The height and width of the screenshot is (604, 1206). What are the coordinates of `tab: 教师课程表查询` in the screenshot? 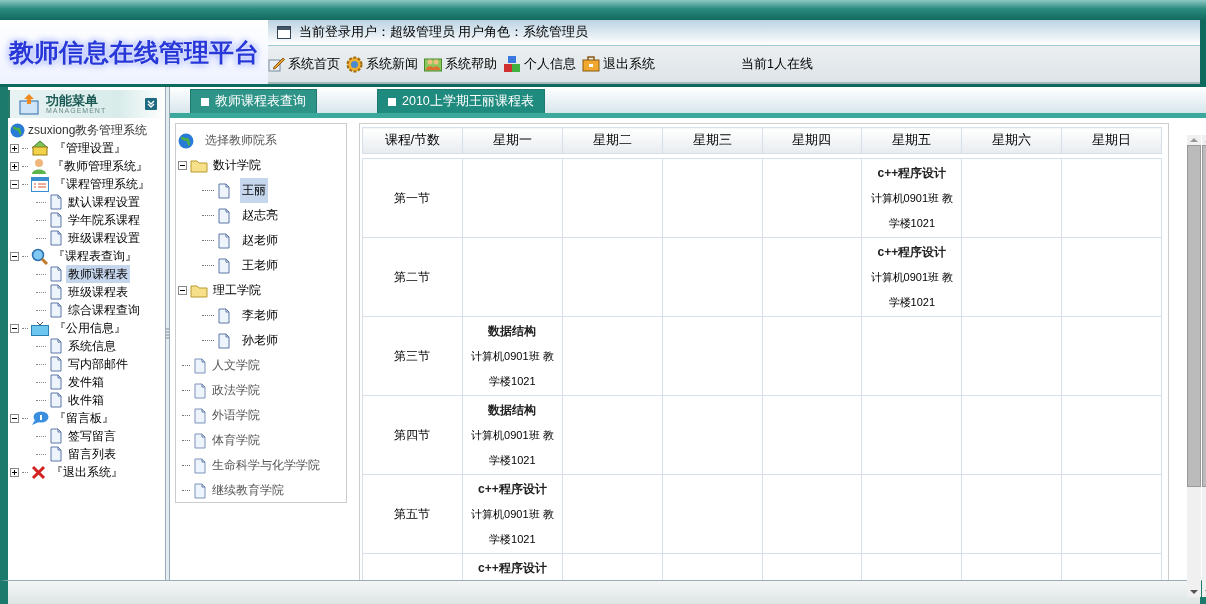 It's located at (253, 101).